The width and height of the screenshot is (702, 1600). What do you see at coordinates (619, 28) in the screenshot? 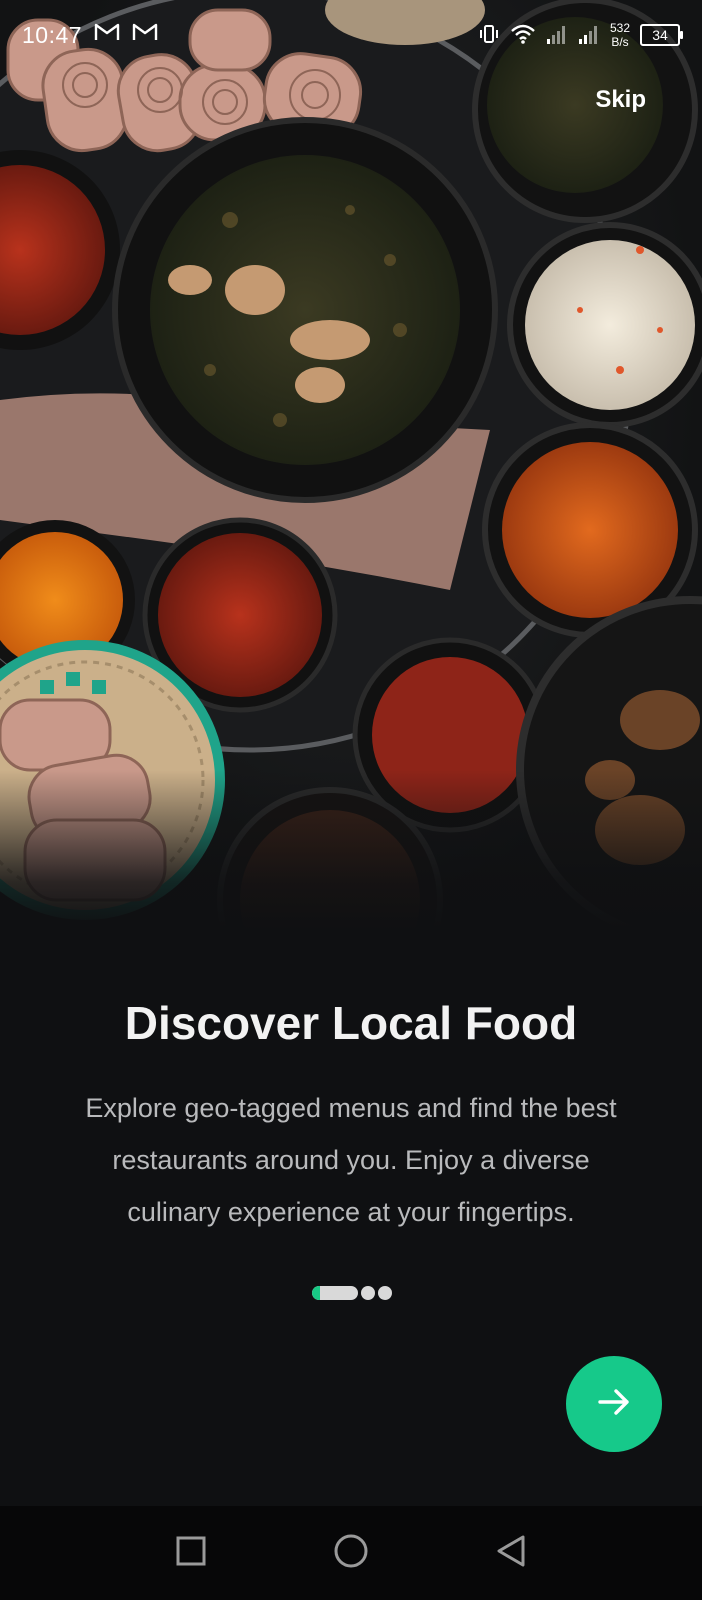
I see `network-speed-value: 532` at bounding box center [619, 28].